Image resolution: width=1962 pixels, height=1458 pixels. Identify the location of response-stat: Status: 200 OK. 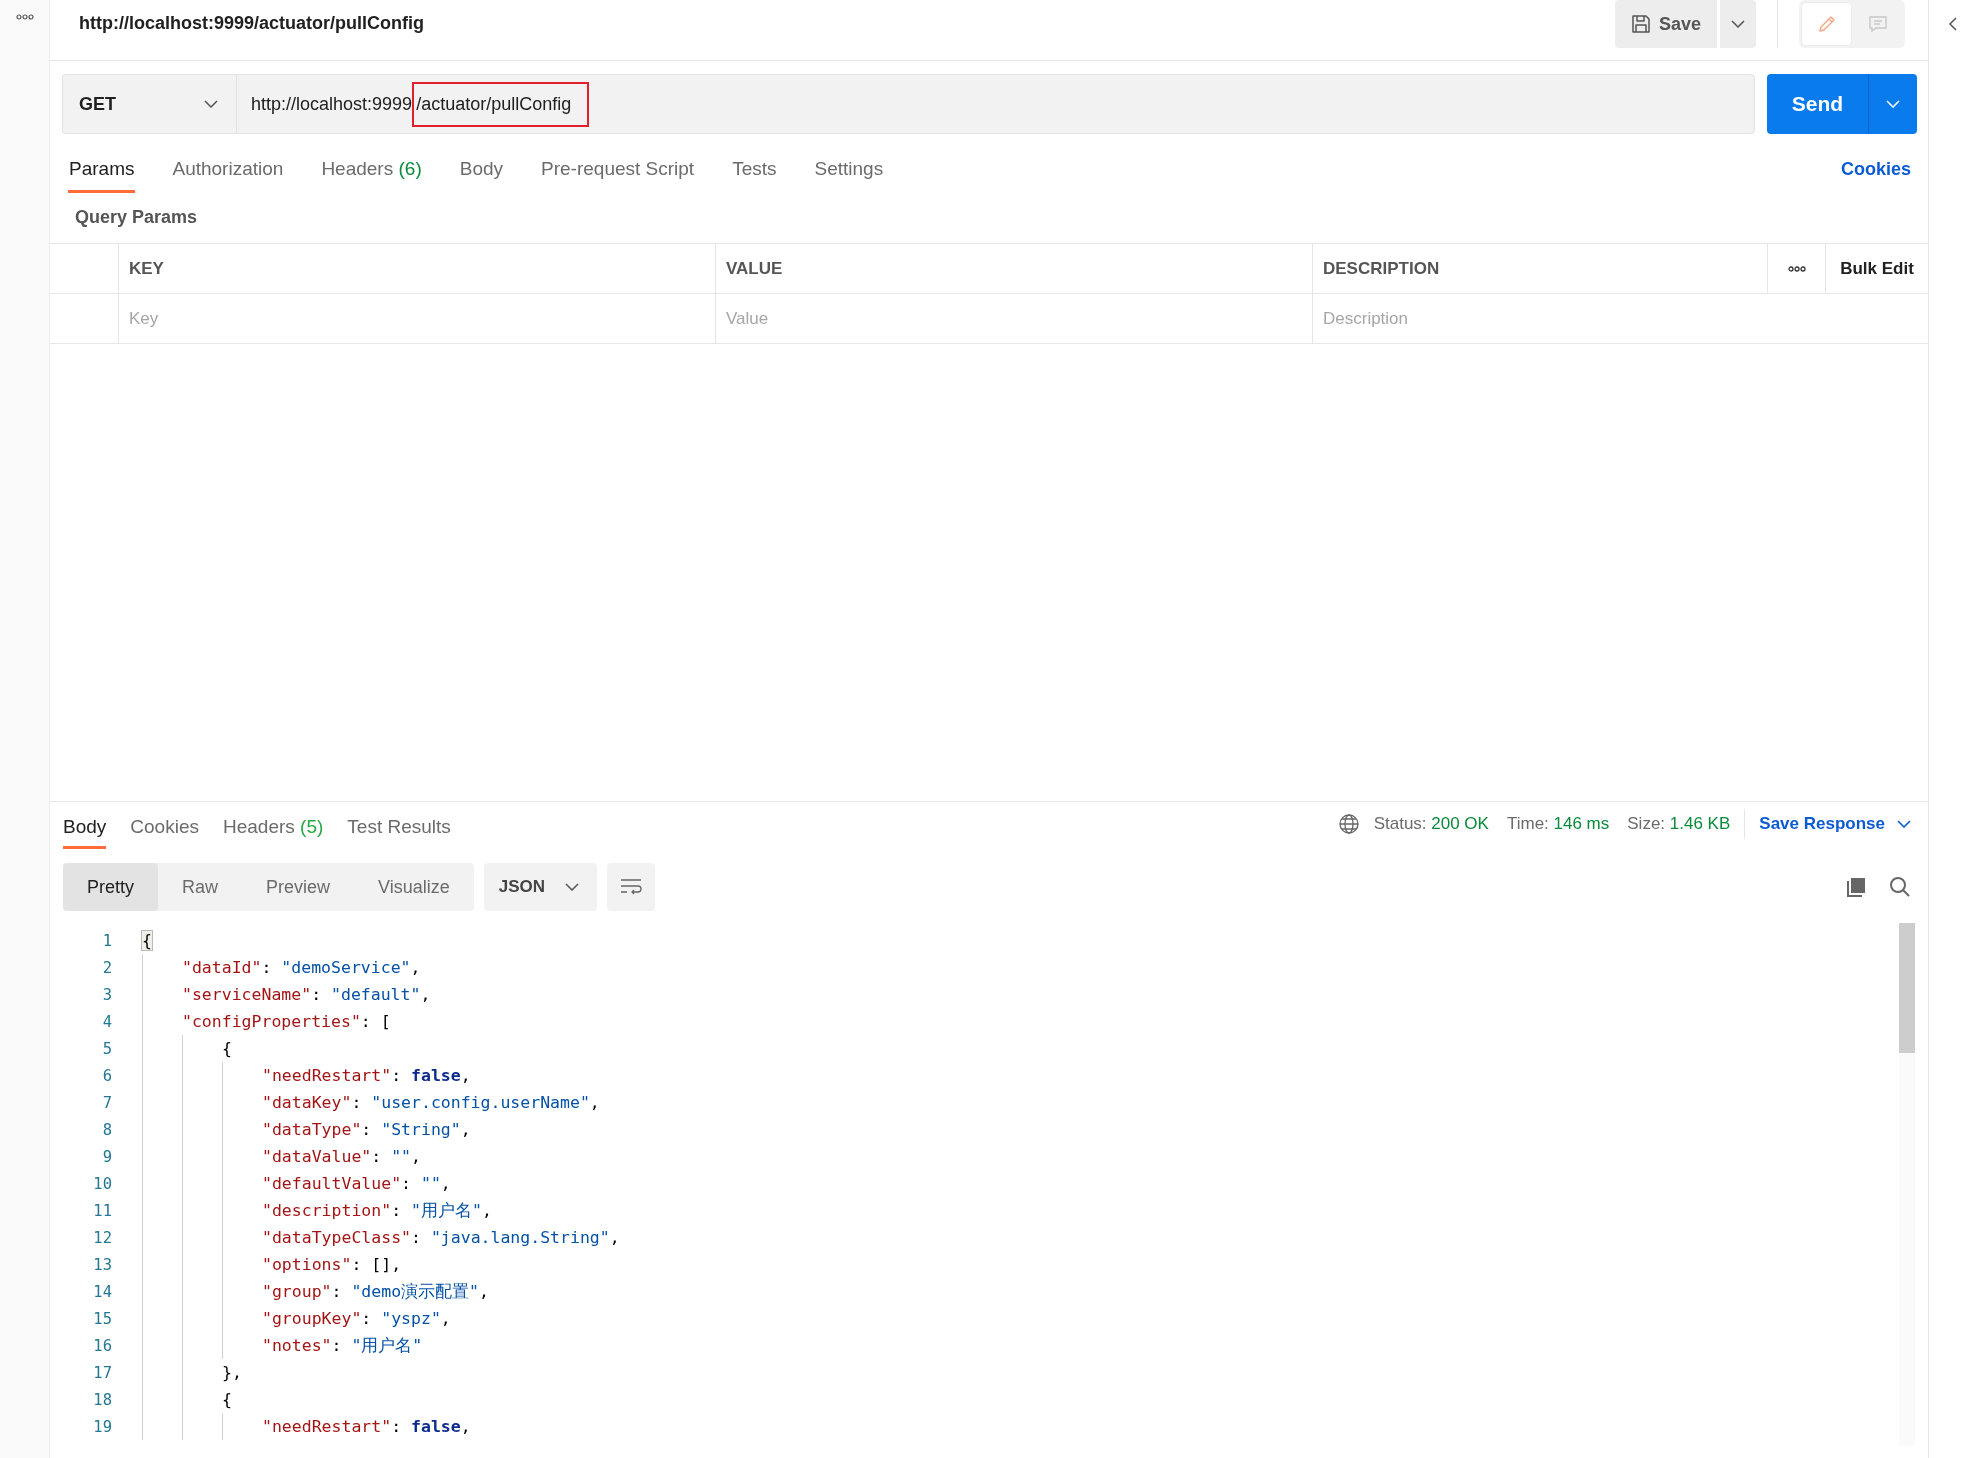
(1431, 824).